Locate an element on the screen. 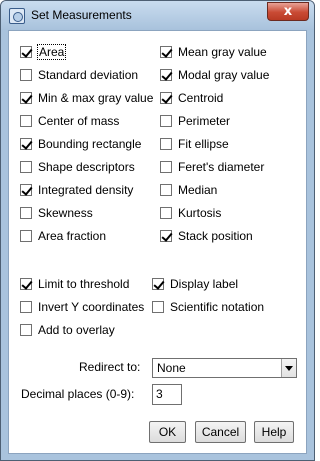 This screenshot has height=461, width=320. checkbox-centroid: Centroid is located at coordinates (191, 98).